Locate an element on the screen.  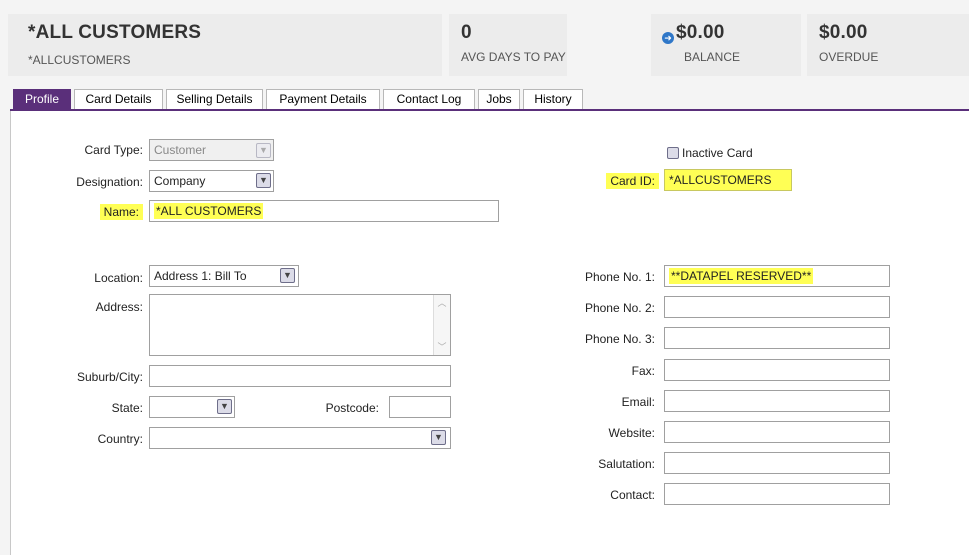
card-id-subtitle: *ALLCUSTOMERS is located at coordinates (79, 60).